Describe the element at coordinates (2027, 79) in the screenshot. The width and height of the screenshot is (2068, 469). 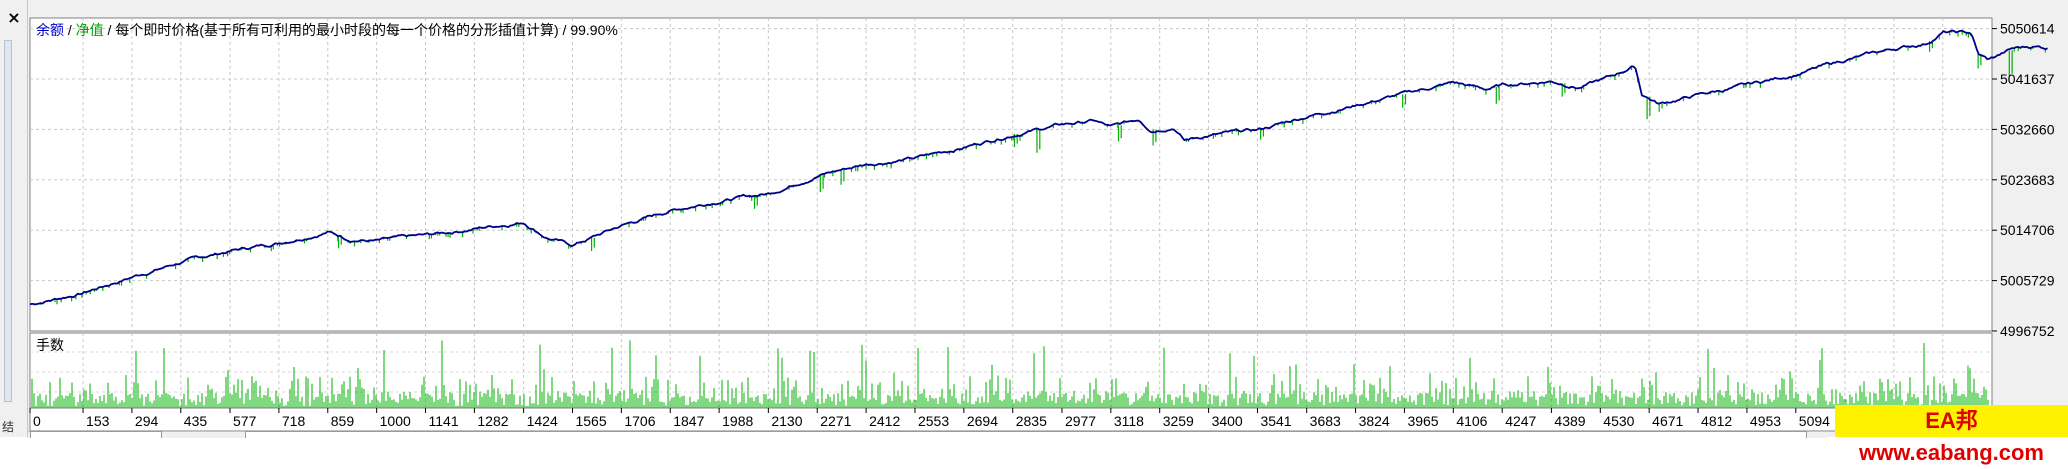
I see `y-tick-label: 5041637` at that location.